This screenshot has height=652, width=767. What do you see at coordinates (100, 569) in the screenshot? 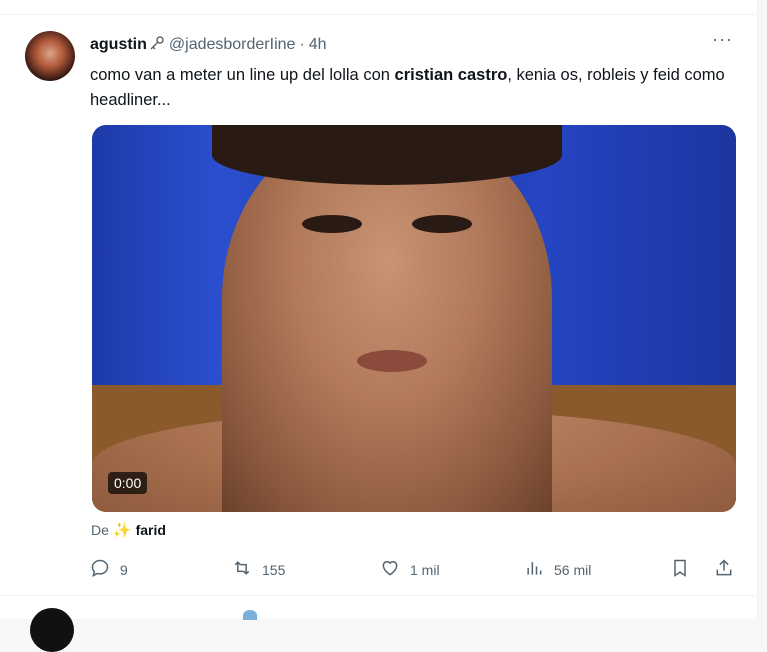
I see `reply-icon` at bounding box center [100, 569].